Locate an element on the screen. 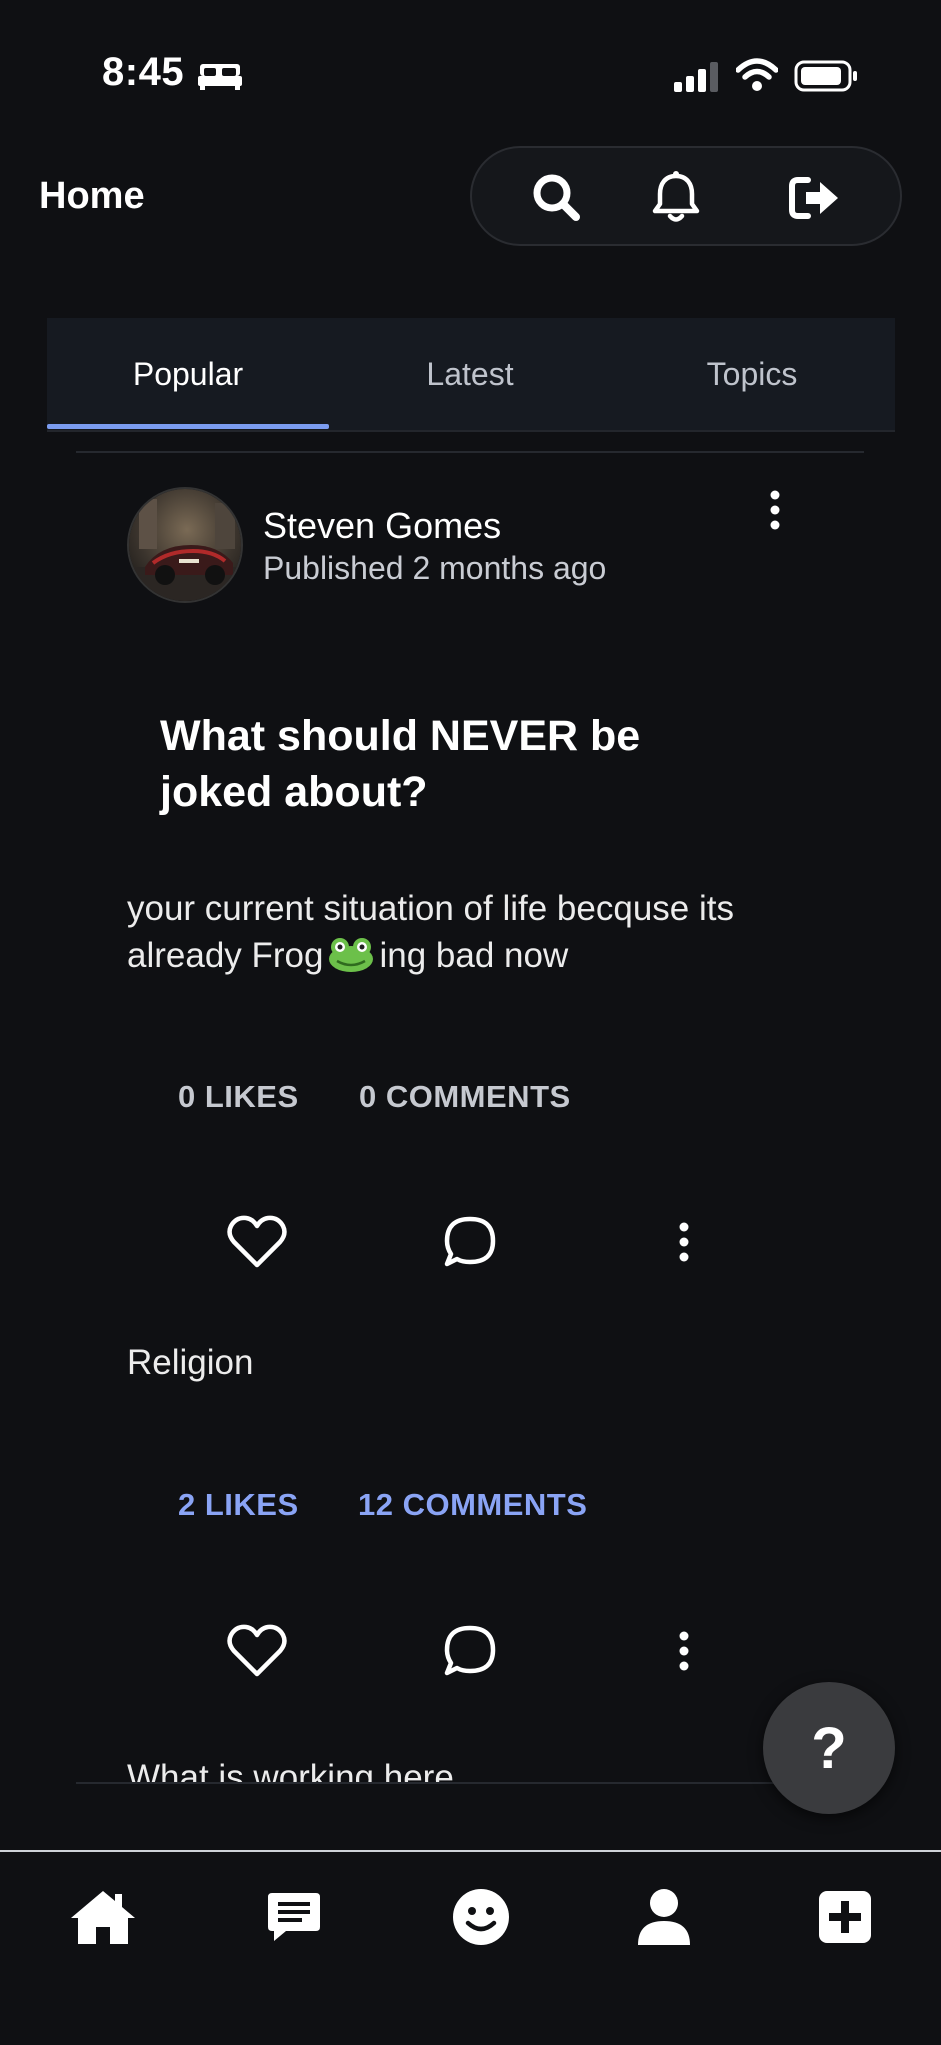 This screenshot has width=941, height=2045. like-button is located at coordinates (257, 1244).